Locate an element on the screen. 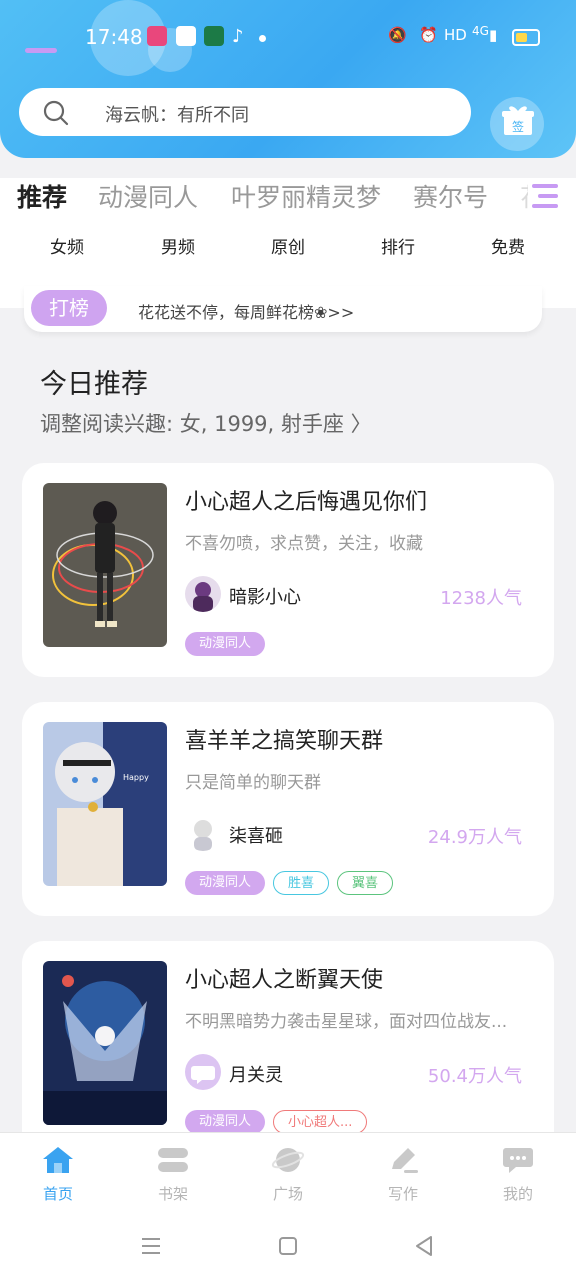 The image size is (576, 1280). oppo-app-icon is located at coordinates (214, 36).